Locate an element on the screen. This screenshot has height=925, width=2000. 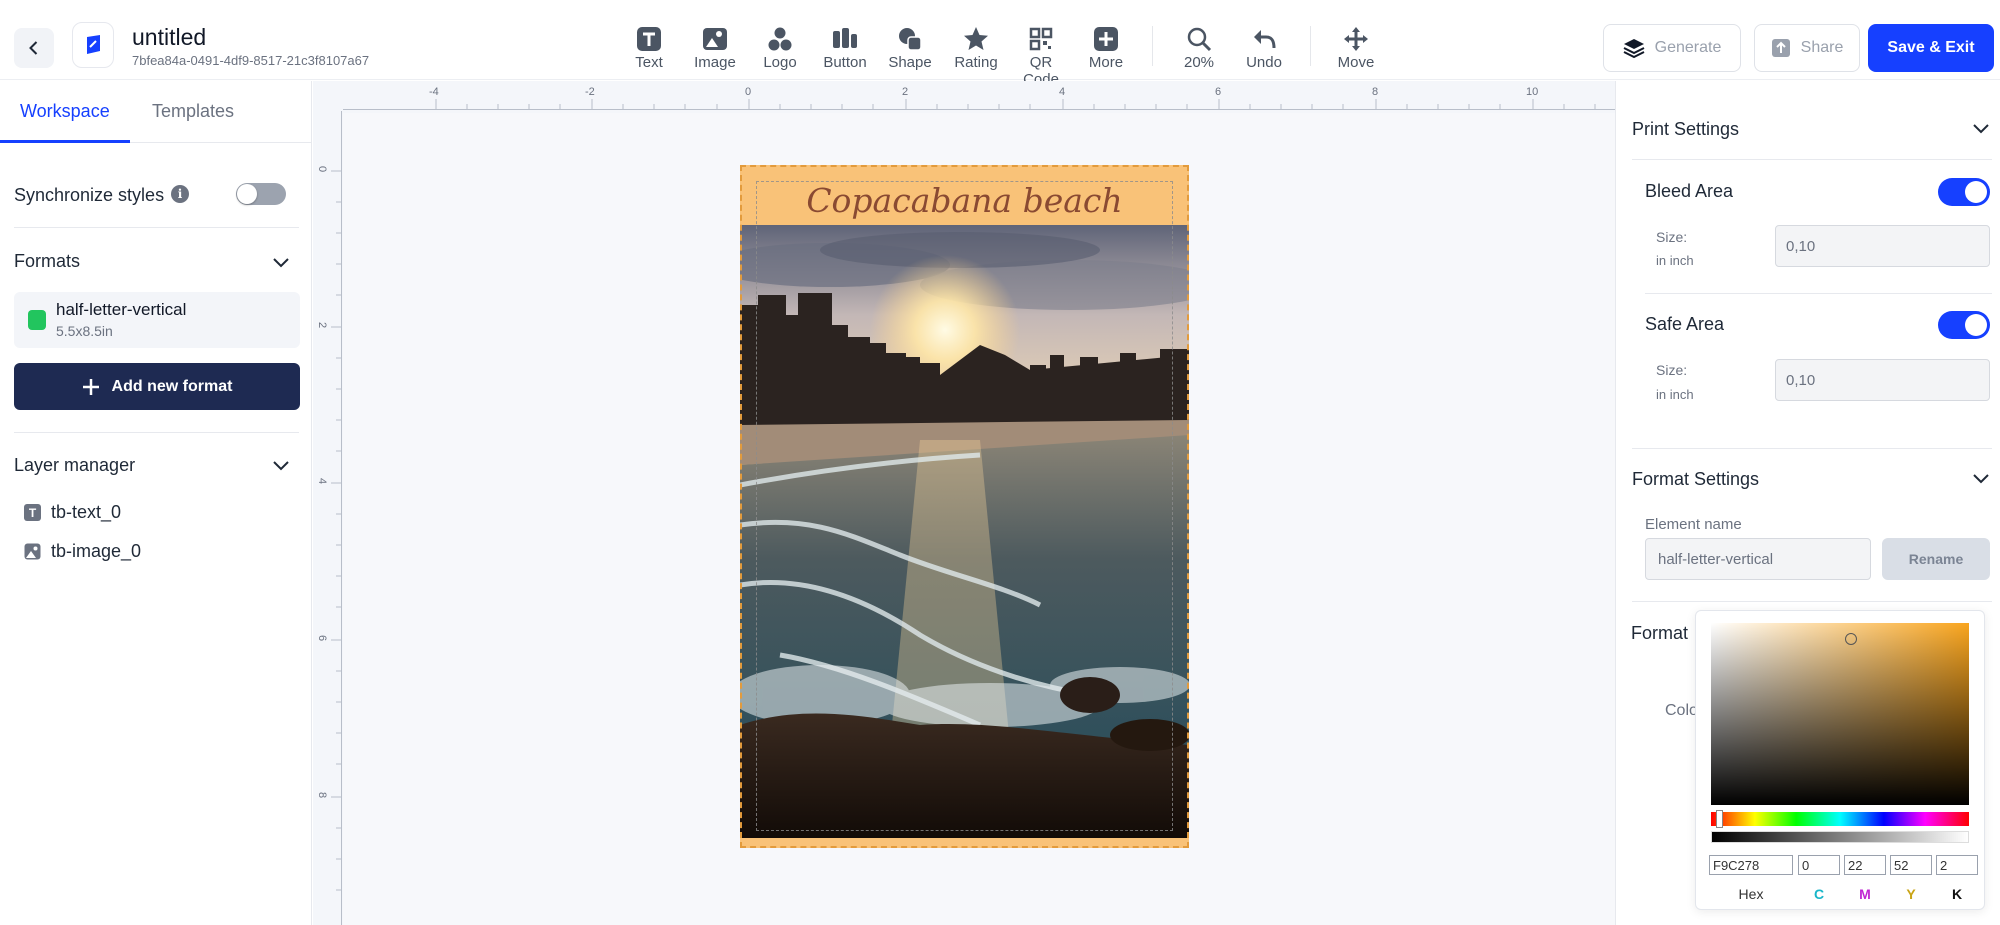
tab-templates: Templates is located at coordinates (193, 111).